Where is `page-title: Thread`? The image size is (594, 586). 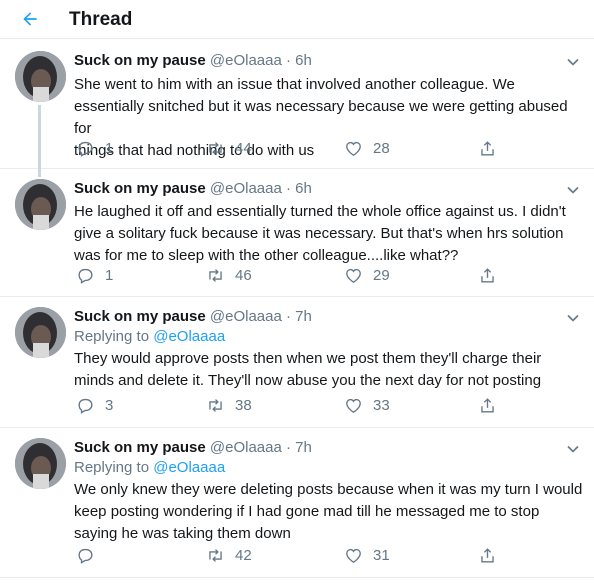
page-title: Thread is located at coordinates (101, 19).